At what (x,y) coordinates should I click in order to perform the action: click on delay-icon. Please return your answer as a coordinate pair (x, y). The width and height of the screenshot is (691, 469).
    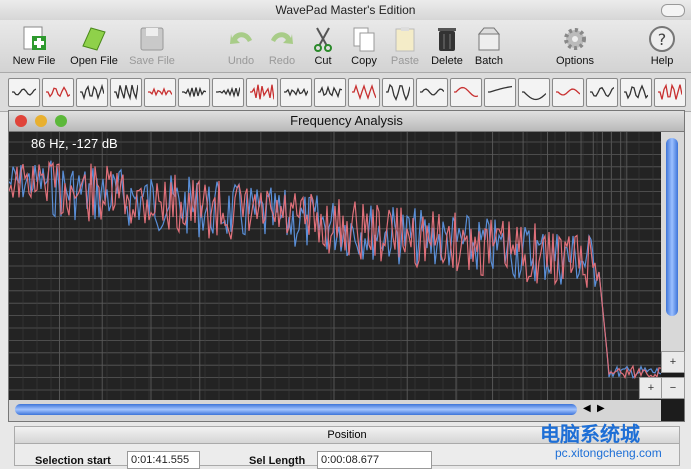
    Looking at the image, I should click on (636, 92).